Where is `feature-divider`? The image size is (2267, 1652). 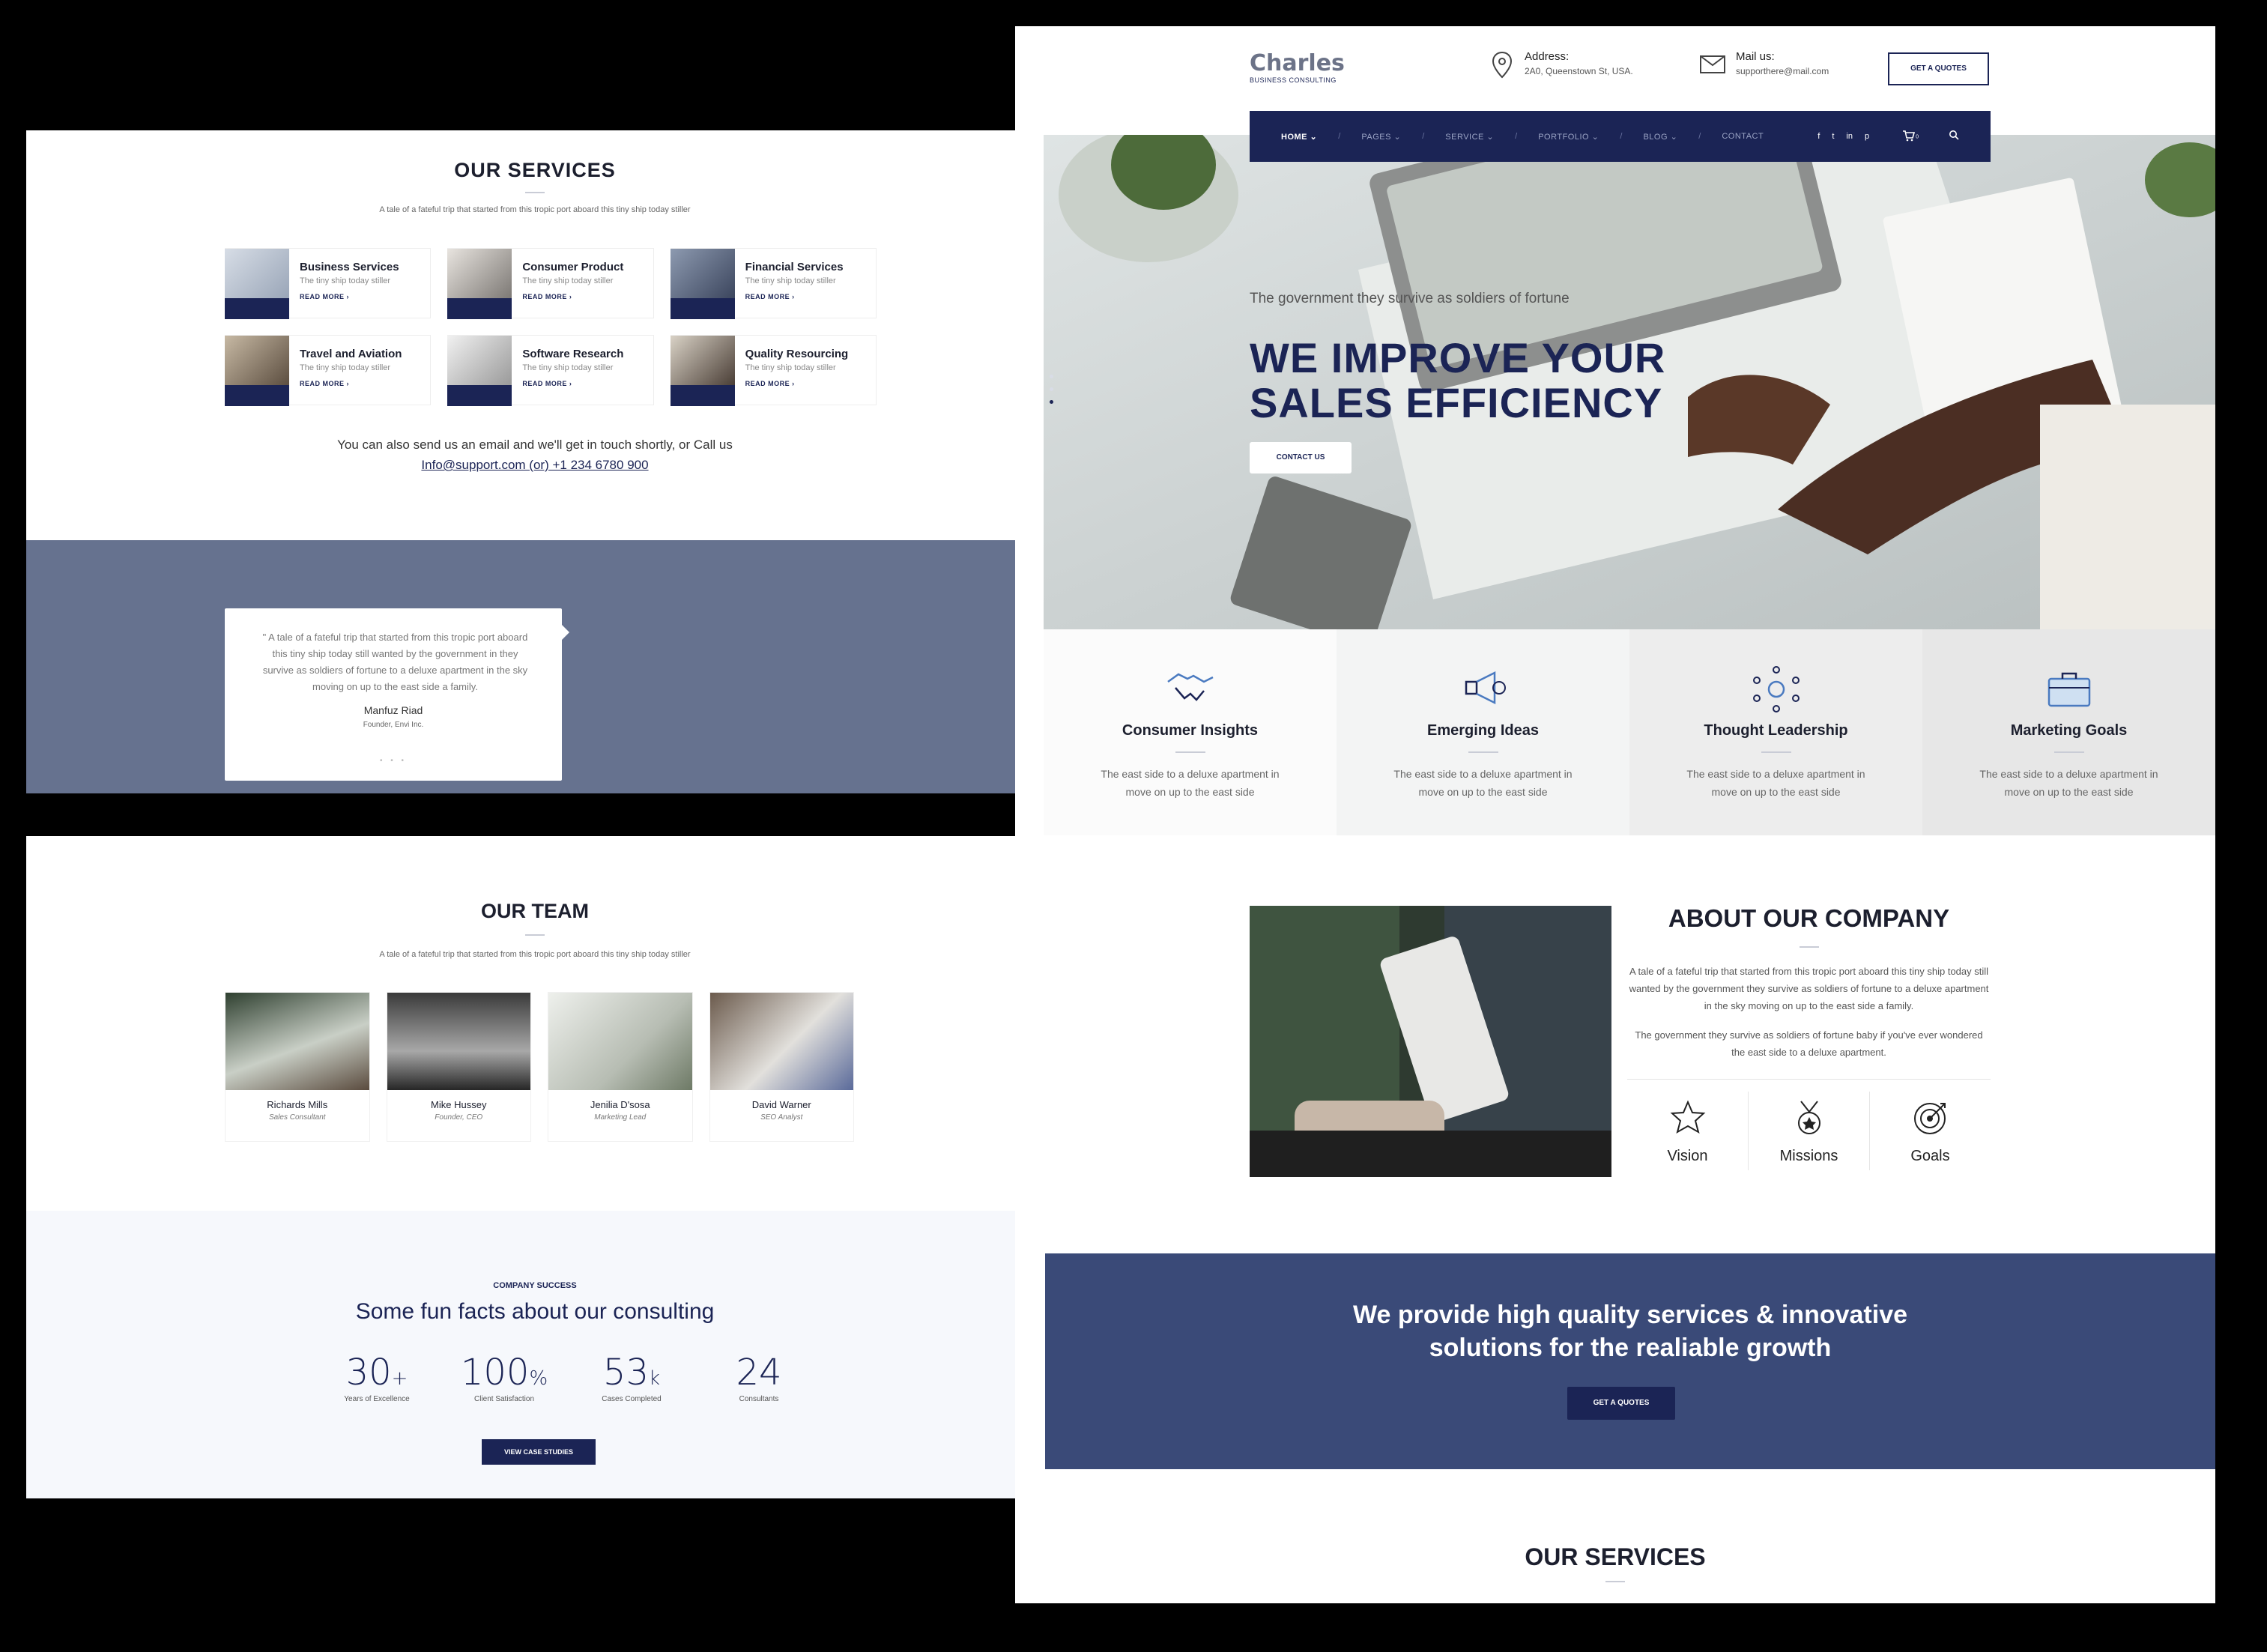 feature-divider is located at coordinates (2068, 752).